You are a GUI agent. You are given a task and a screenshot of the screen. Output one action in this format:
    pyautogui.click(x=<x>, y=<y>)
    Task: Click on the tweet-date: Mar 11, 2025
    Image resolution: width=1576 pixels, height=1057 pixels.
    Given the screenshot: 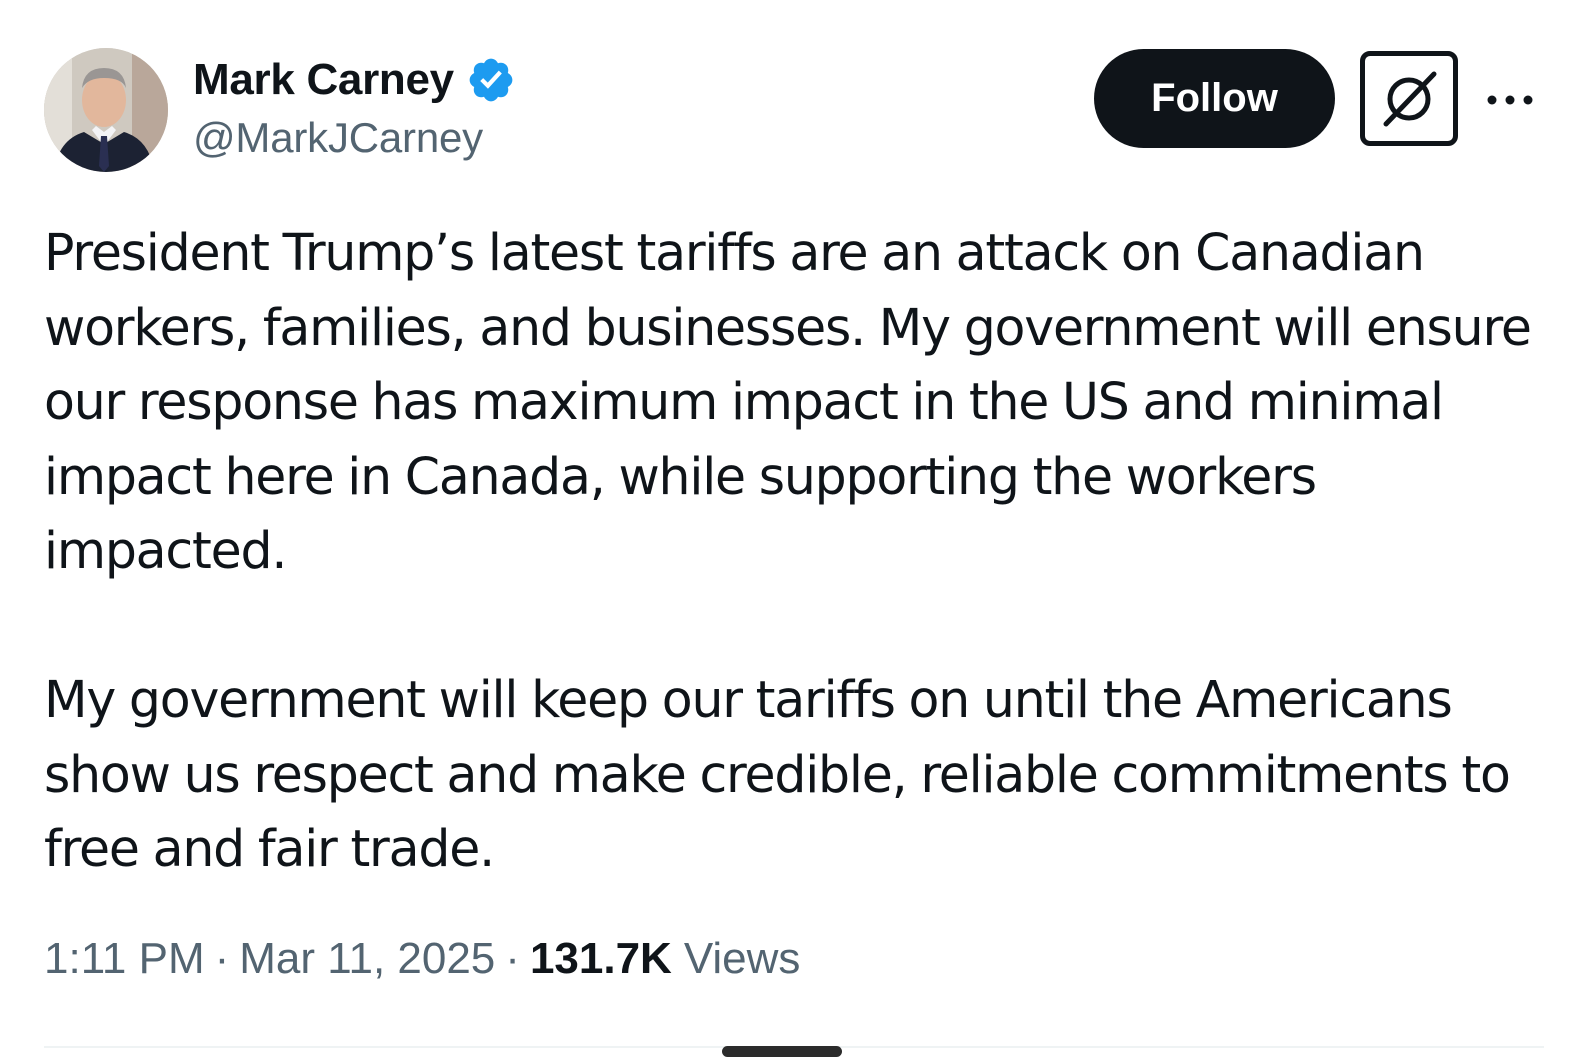 What is the action you would take?
    pyautogui.click(x=367, y=959)
    